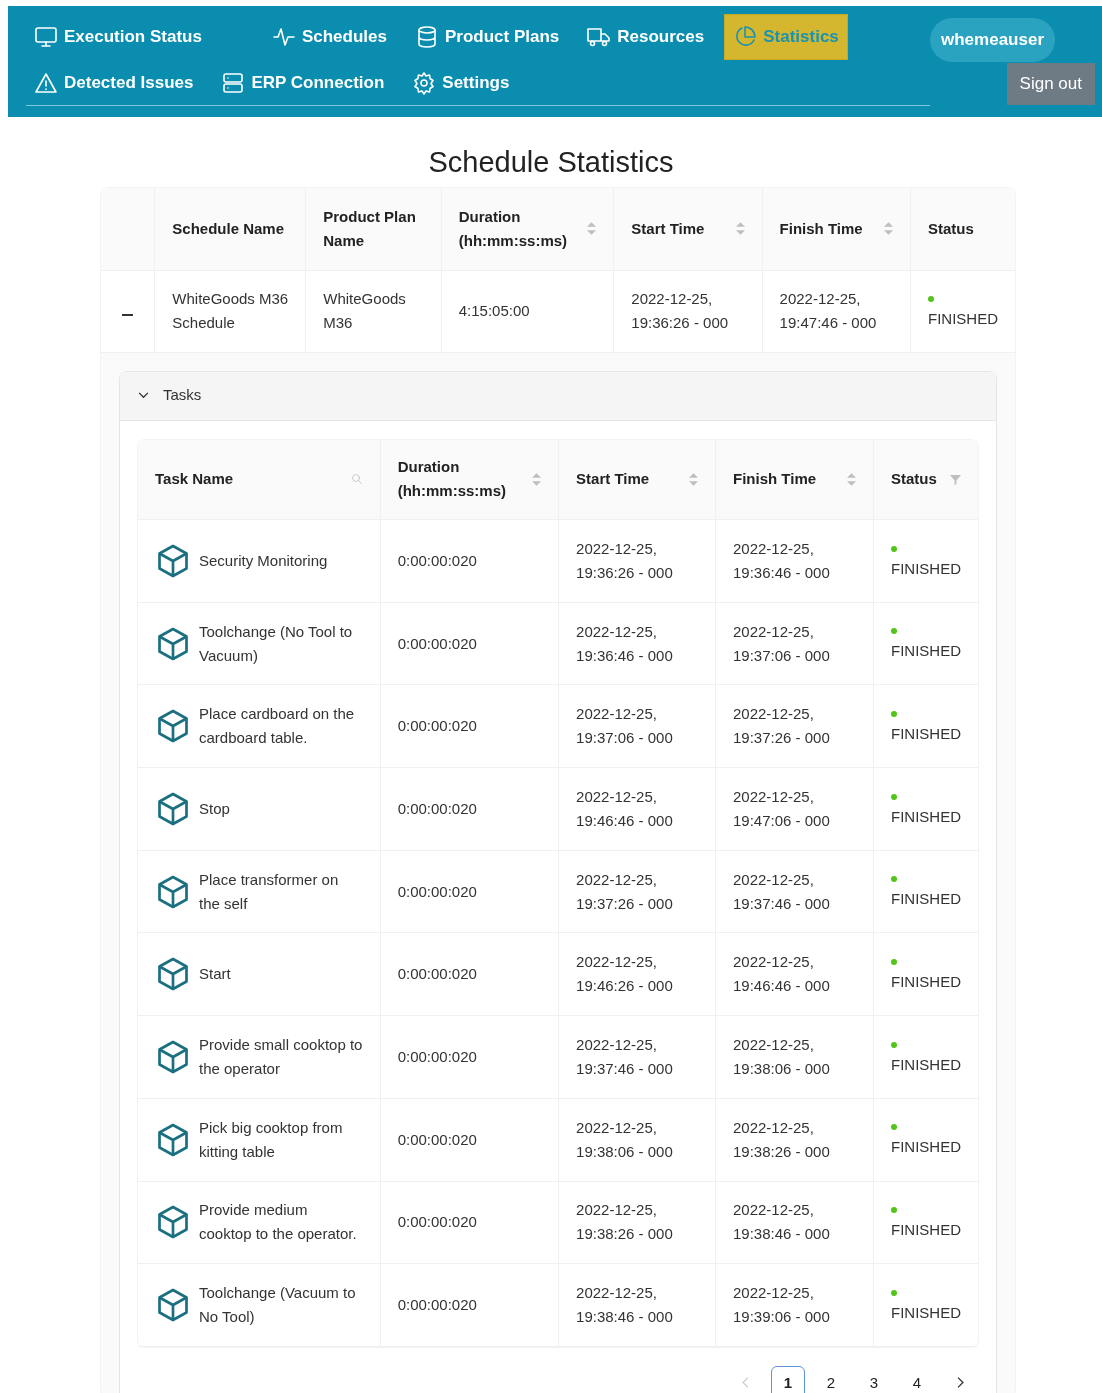 This screenshot has width=1102, height=1393. I want to click on column-header: Finish Time, so click(775, 479).